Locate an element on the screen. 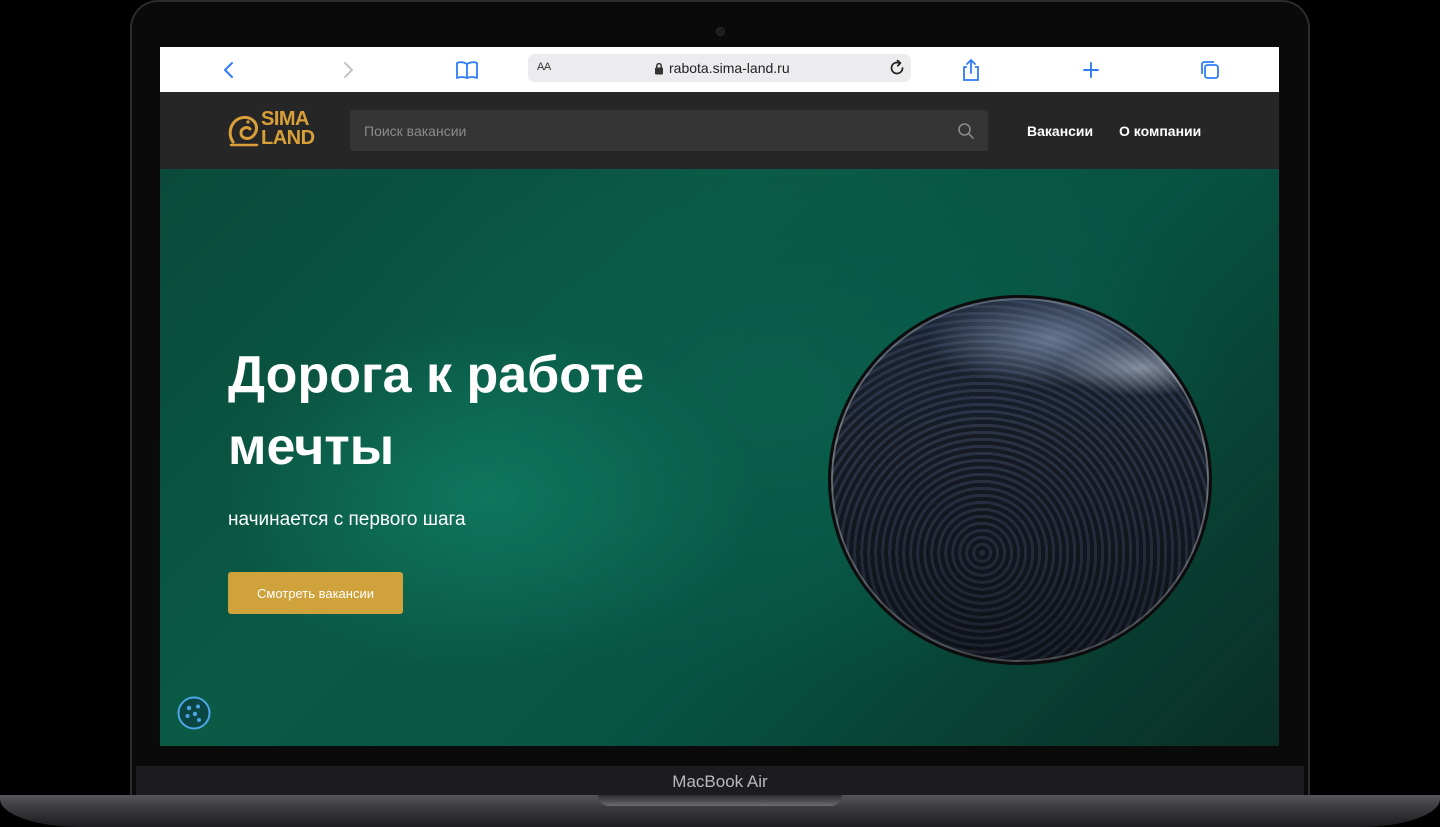  reload-icon is located at coordinates (897, 70).